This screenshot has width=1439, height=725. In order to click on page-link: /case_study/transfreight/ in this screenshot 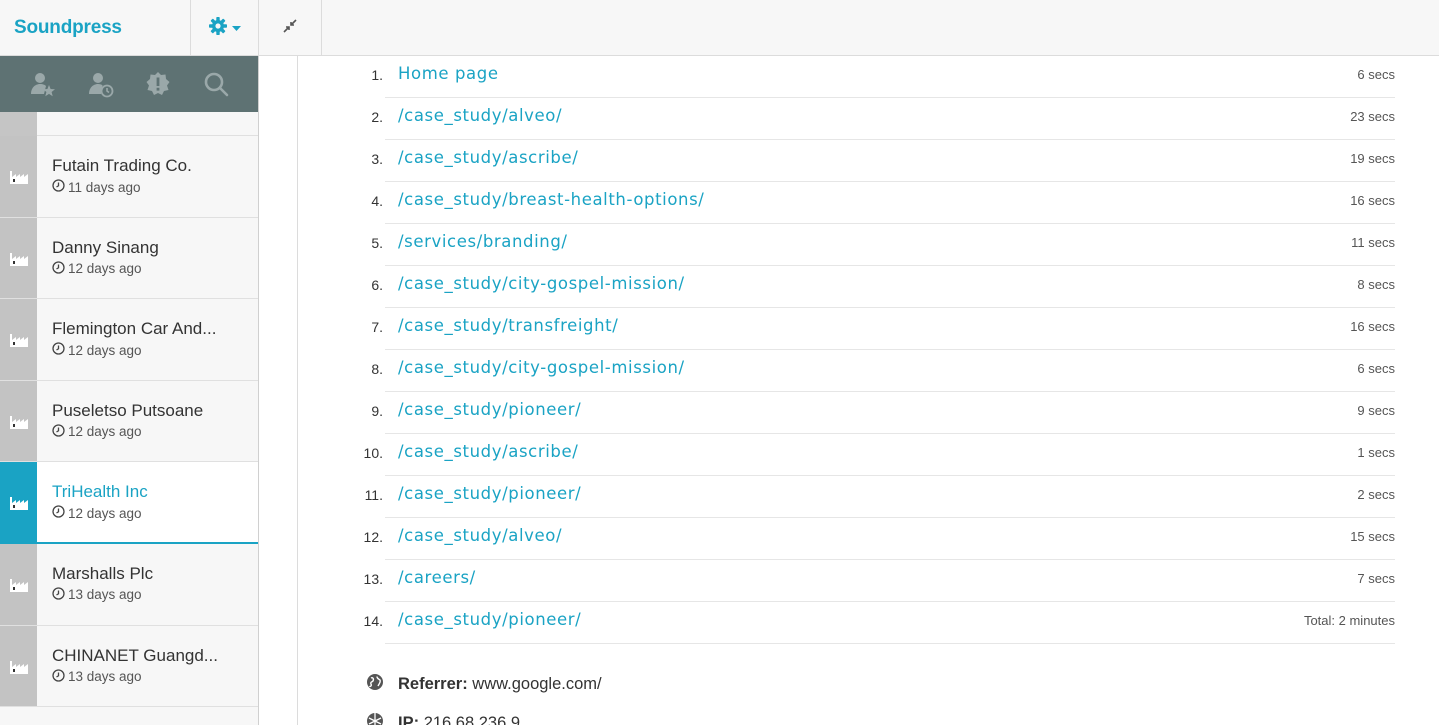, I will do `click(508, 325)`.